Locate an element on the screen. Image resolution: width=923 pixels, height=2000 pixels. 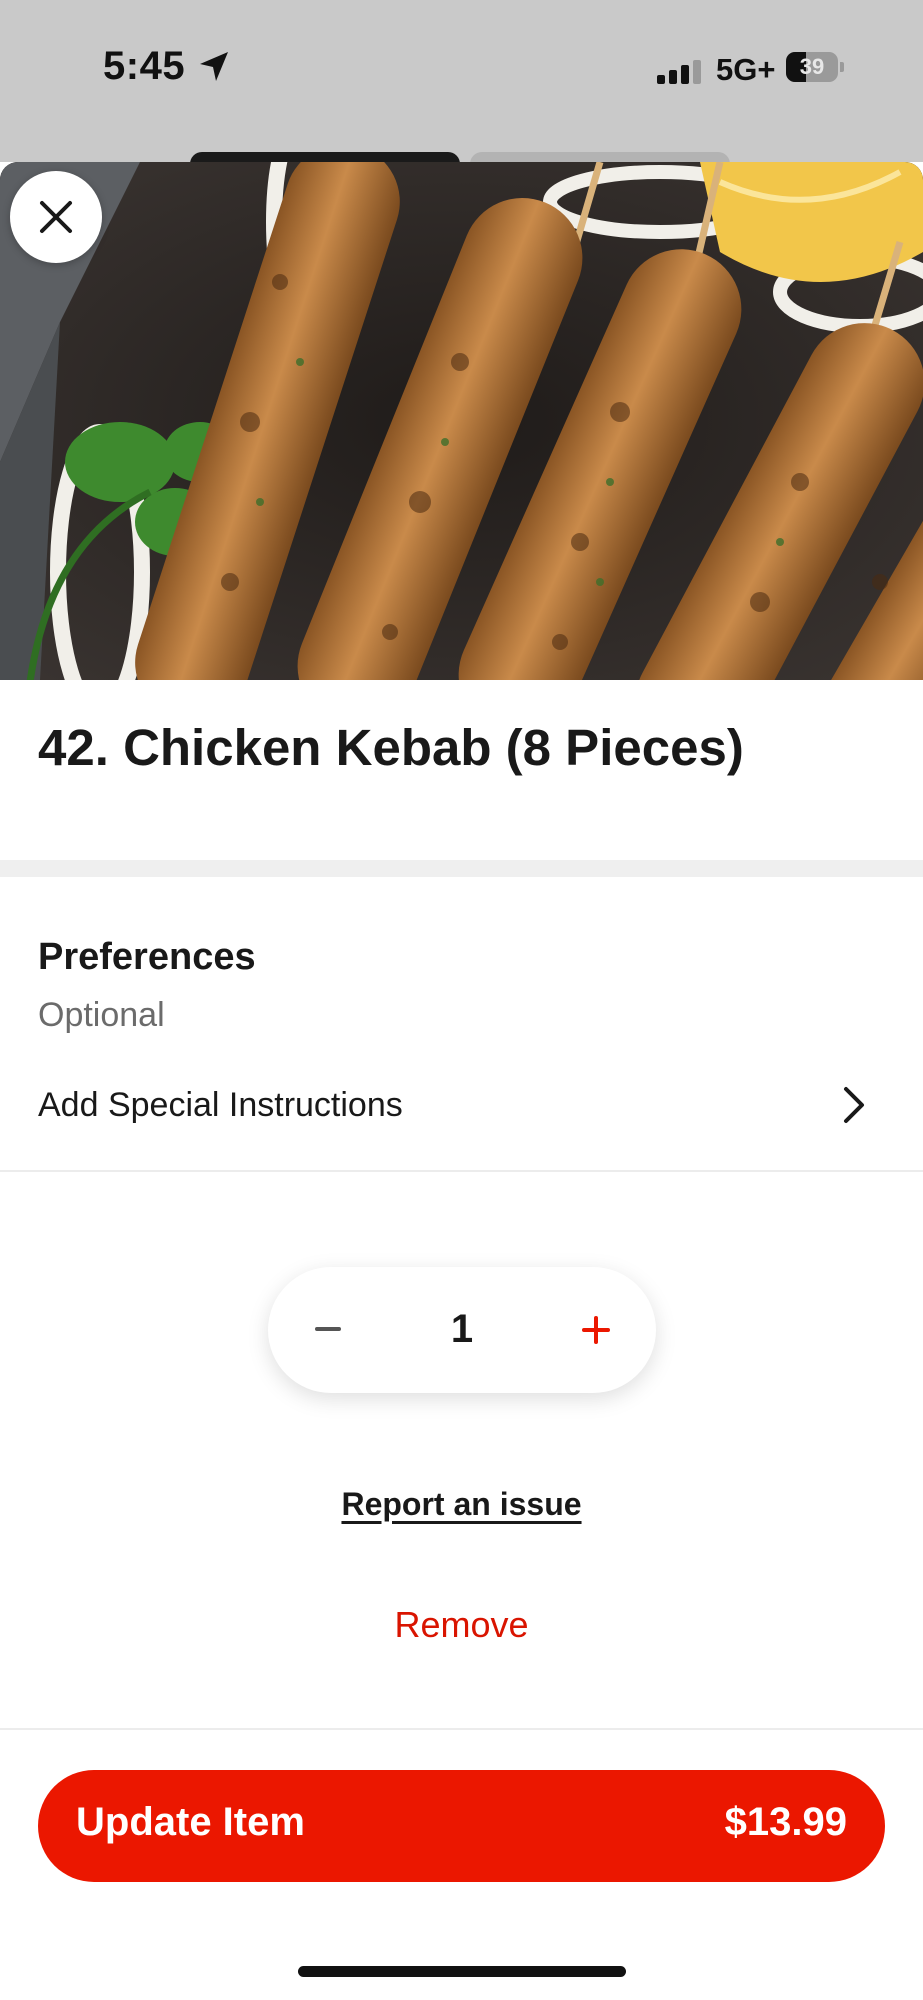
status-bar: 5:45 5G+ 39 is located at coordinates (461, 81).